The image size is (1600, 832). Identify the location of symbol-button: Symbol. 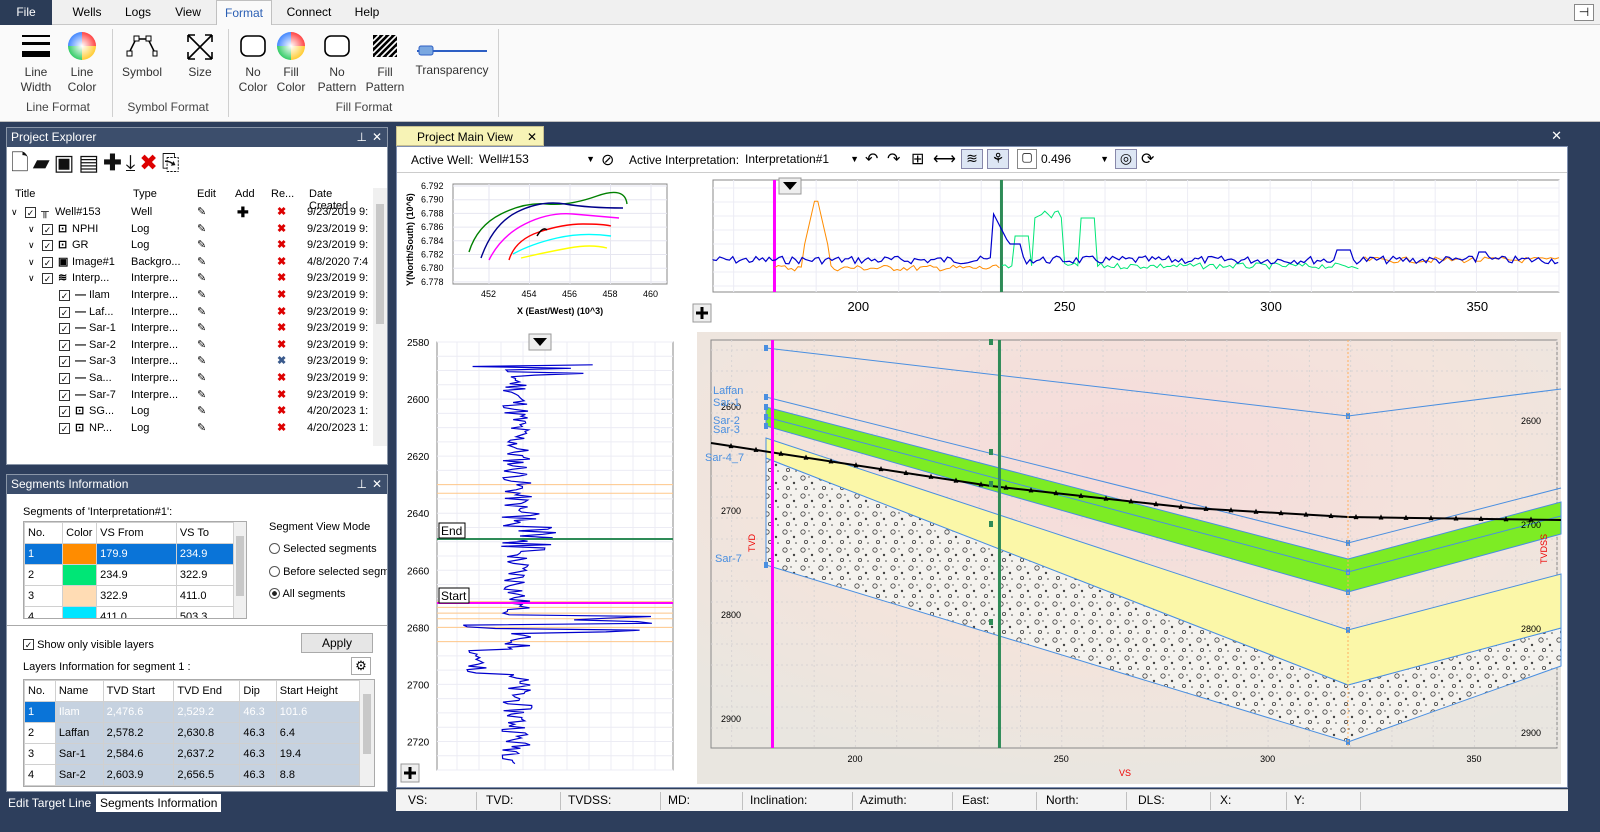
(142, 55).